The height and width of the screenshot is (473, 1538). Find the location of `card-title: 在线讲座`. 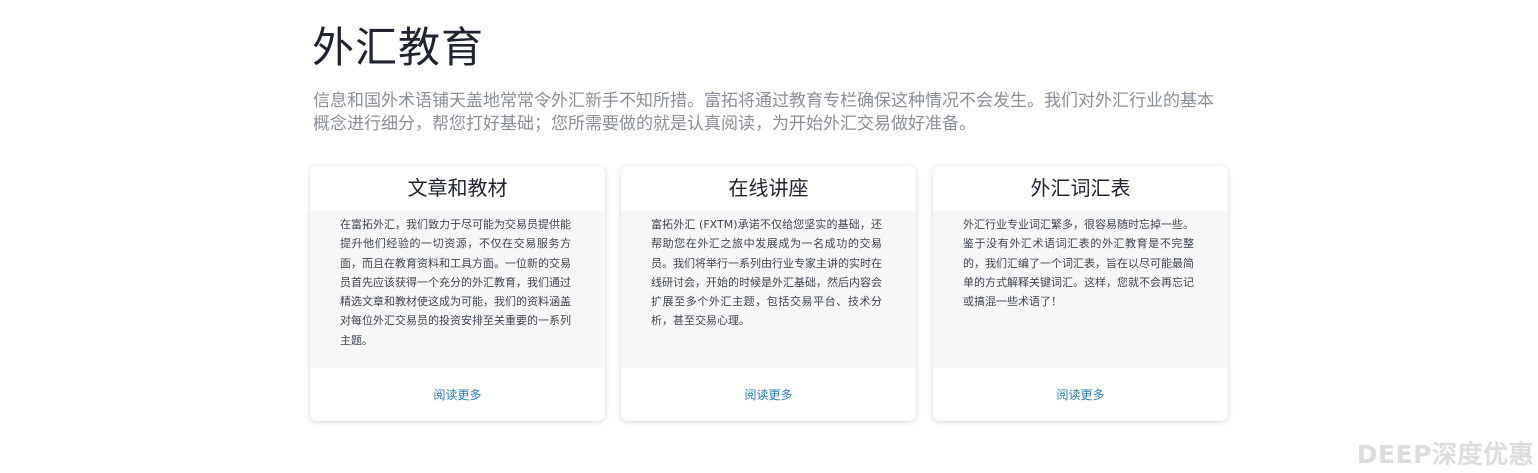

card-title: 在线讲座 is located at coordinates (768, 188).